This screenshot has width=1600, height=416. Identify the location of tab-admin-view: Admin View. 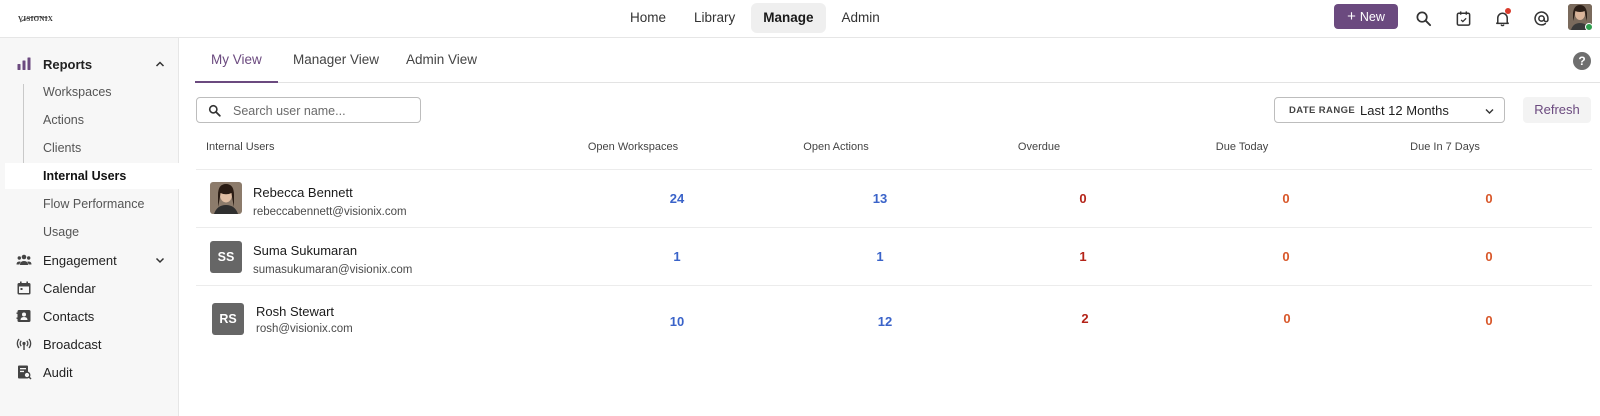
(441, 60).